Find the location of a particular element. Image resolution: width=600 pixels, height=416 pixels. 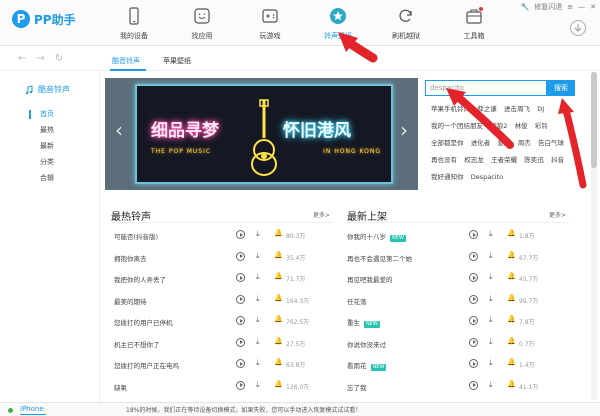

sidebar-item-home: 首页 is located at coordinates (47, 114).